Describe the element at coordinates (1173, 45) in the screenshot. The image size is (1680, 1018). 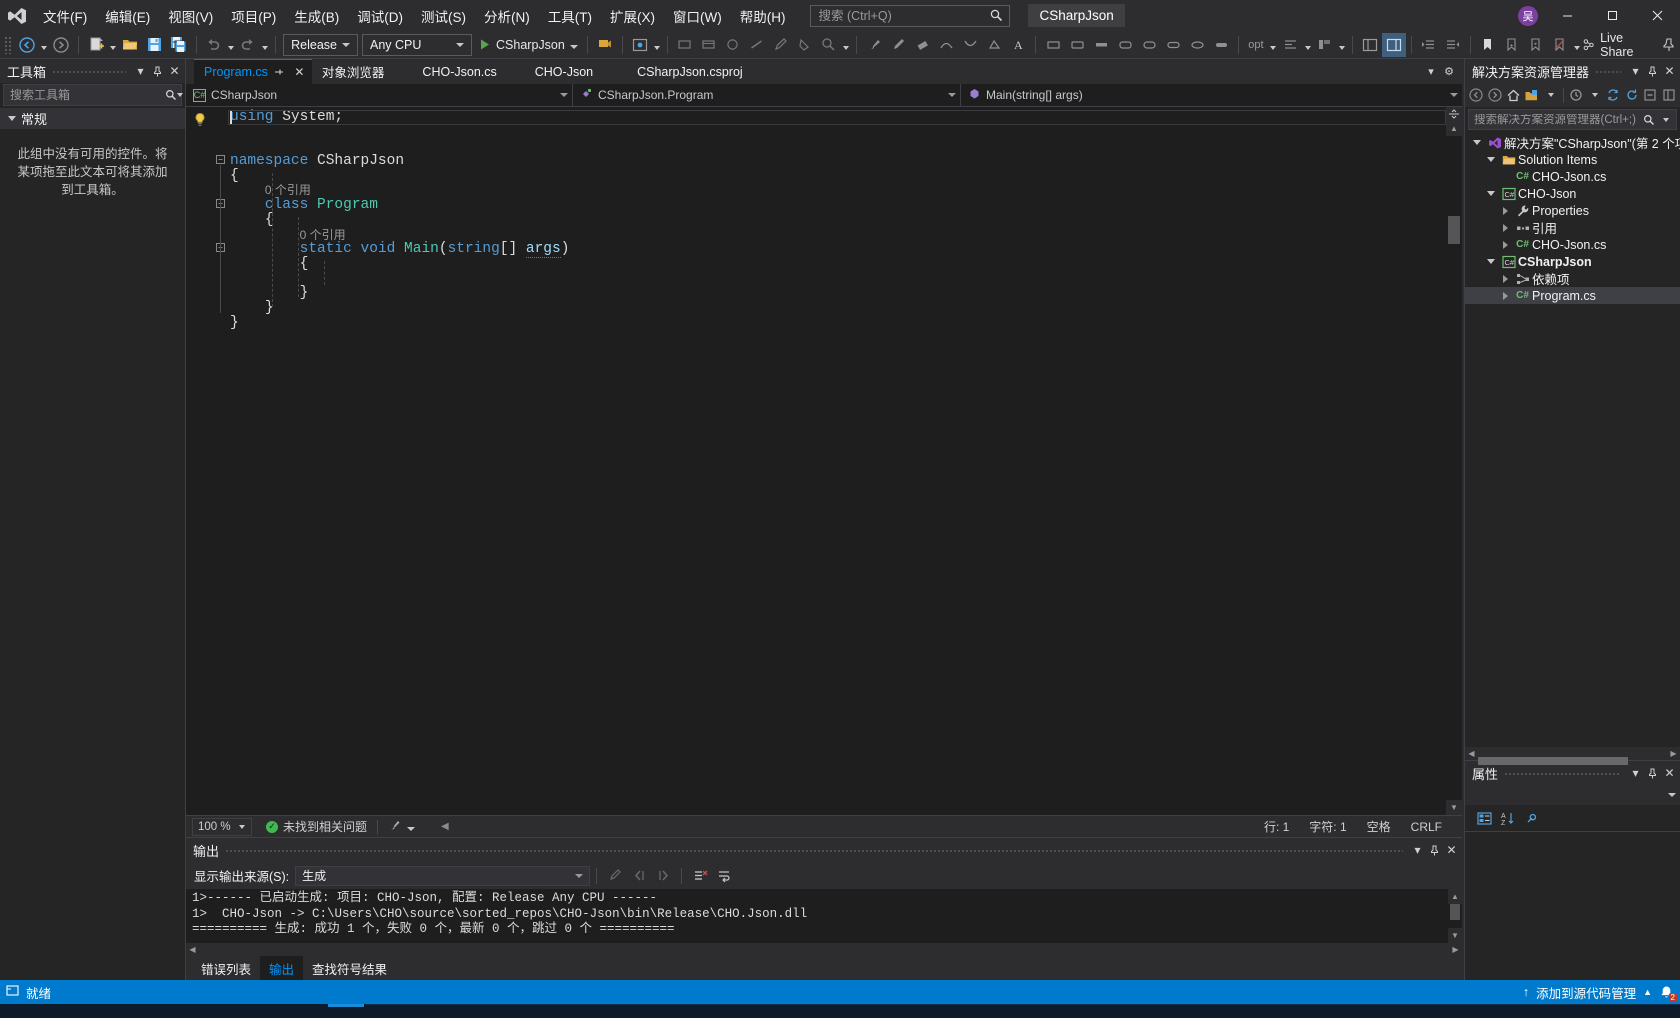
I see `shape-stadium-icon` at that location.